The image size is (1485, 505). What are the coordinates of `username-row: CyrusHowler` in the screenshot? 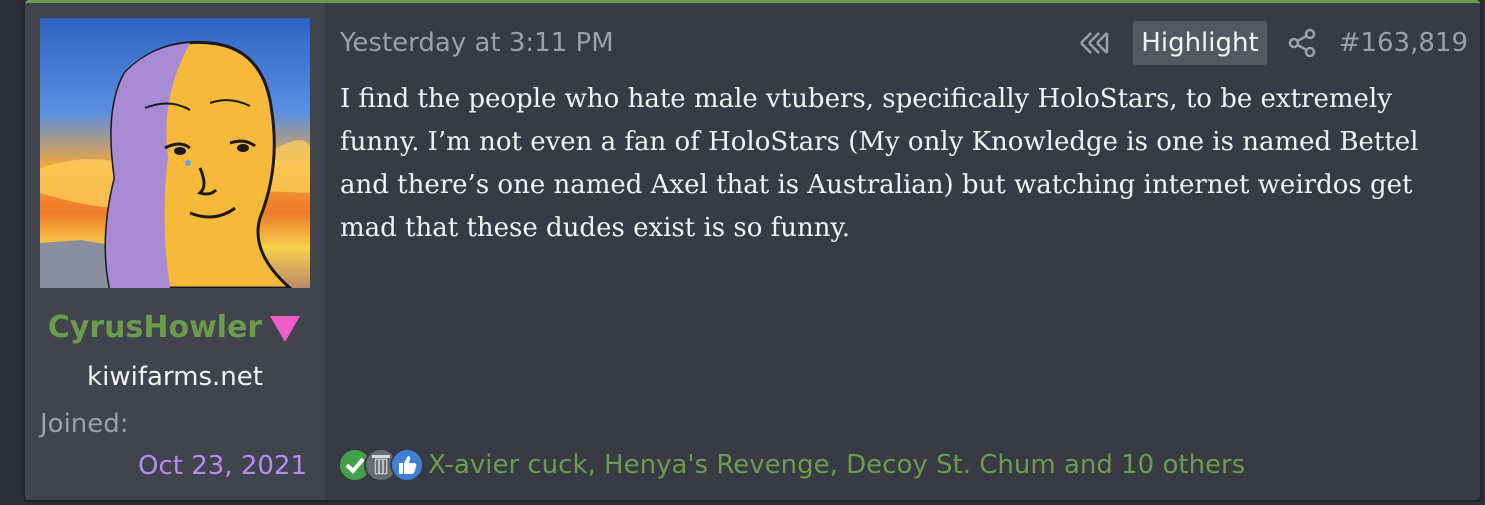 It's located at (175, 328).